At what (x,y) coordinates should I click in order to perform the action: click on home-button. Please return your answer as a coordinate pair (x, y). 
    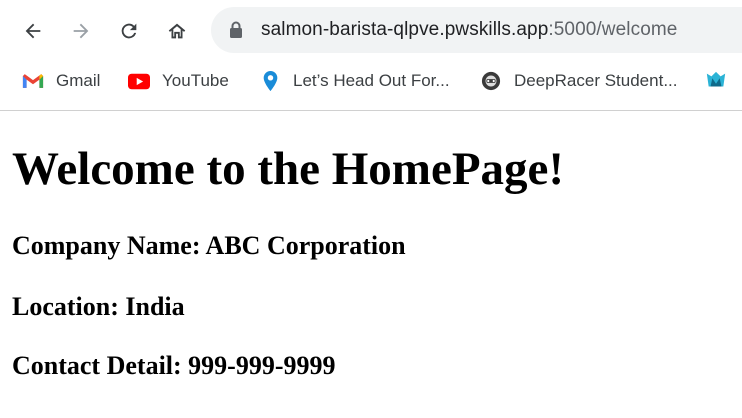
    Looking at the image, I should click on (177, 31).